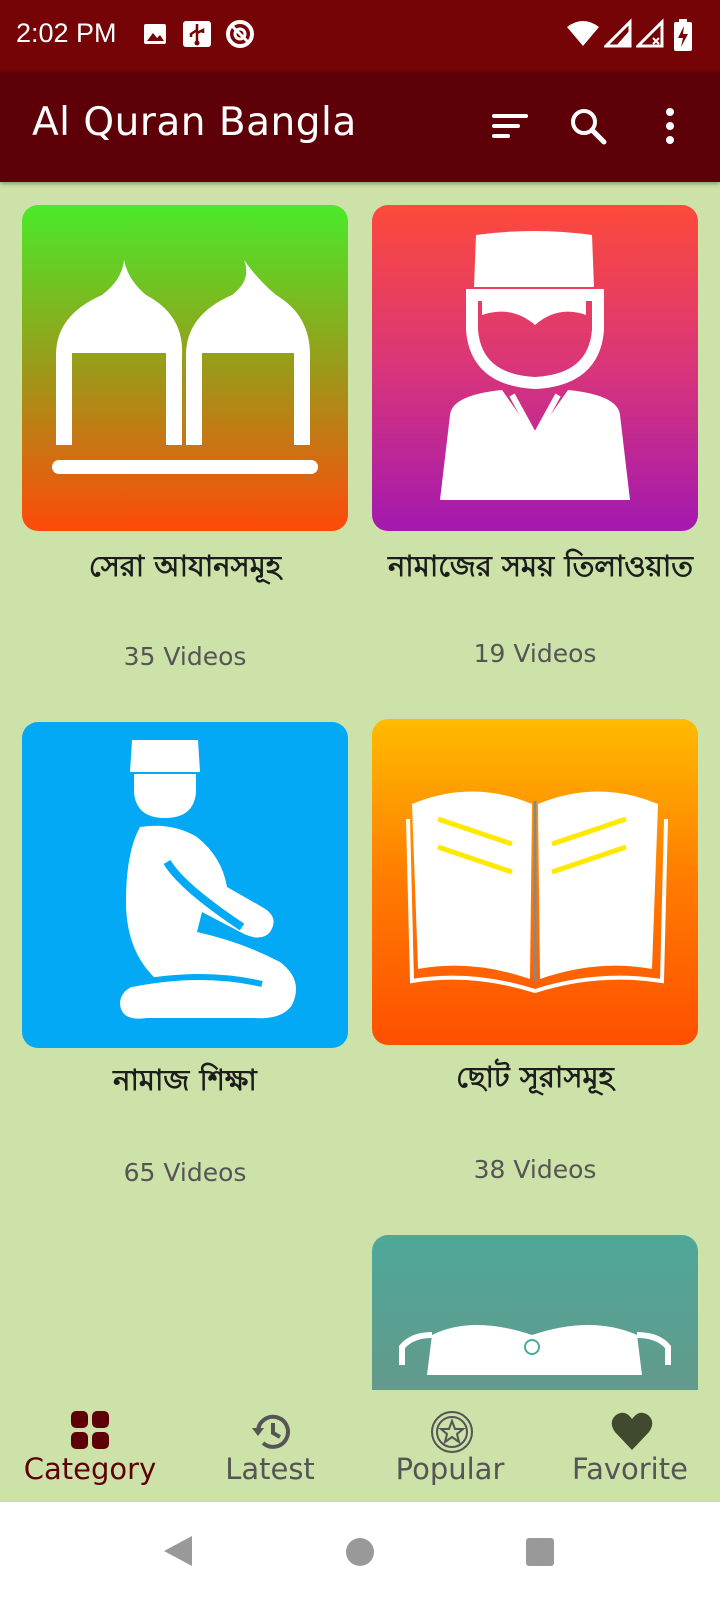 The image size is (720, 1600). I want to click on signal-icon, so click(618, 33).